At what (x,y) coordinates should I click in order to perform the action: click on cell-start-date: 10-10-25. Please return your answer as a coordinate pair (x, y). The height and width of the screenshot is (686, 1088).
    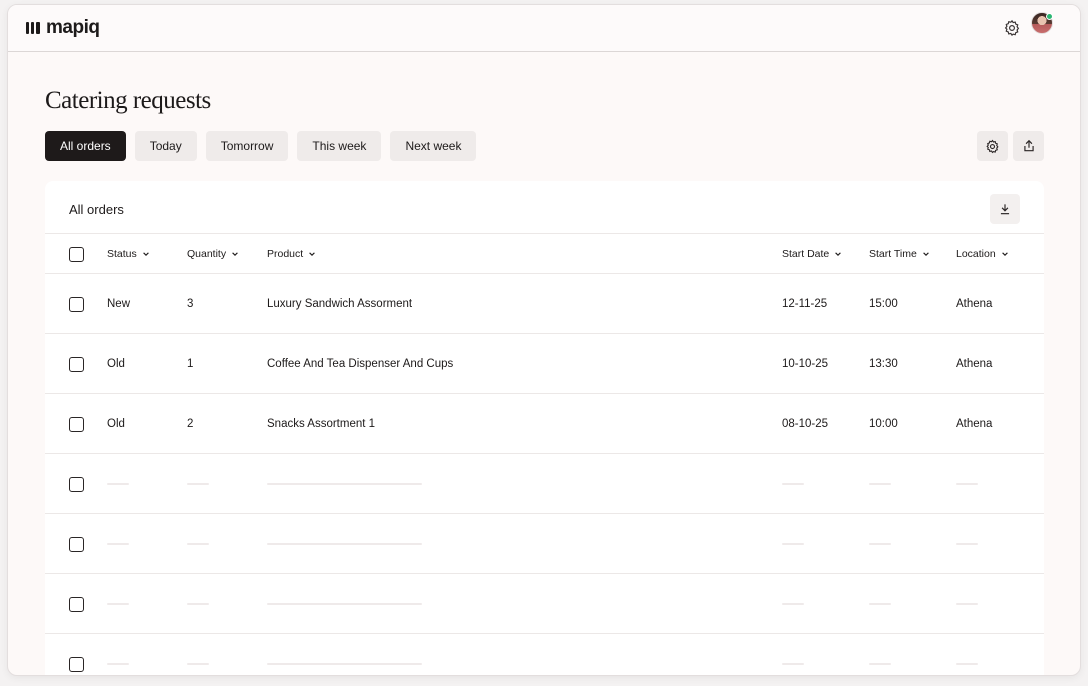
    Looking at the image, I should click on (805, 363).